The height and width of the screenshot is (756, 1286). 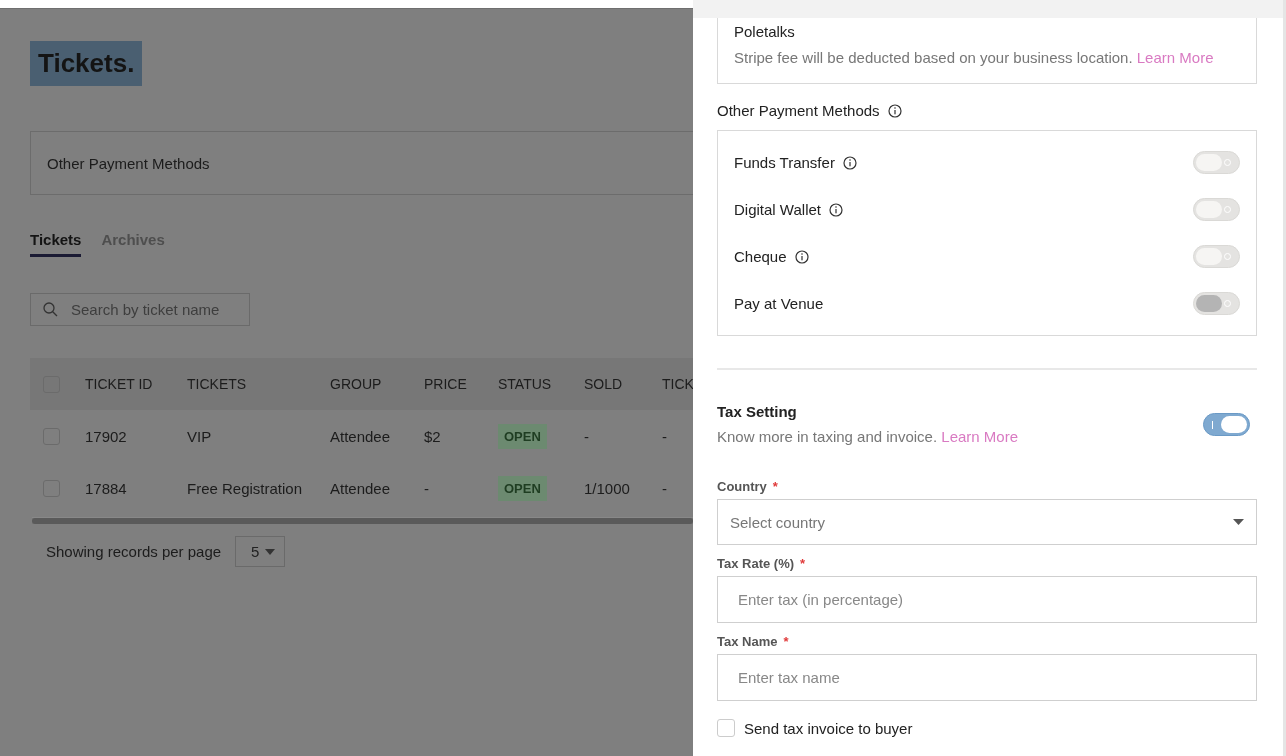 What do you see at coordinates (747, 641) in the screenshot?
I see `field-label: Tax Name` at bounding box center [747, 641].